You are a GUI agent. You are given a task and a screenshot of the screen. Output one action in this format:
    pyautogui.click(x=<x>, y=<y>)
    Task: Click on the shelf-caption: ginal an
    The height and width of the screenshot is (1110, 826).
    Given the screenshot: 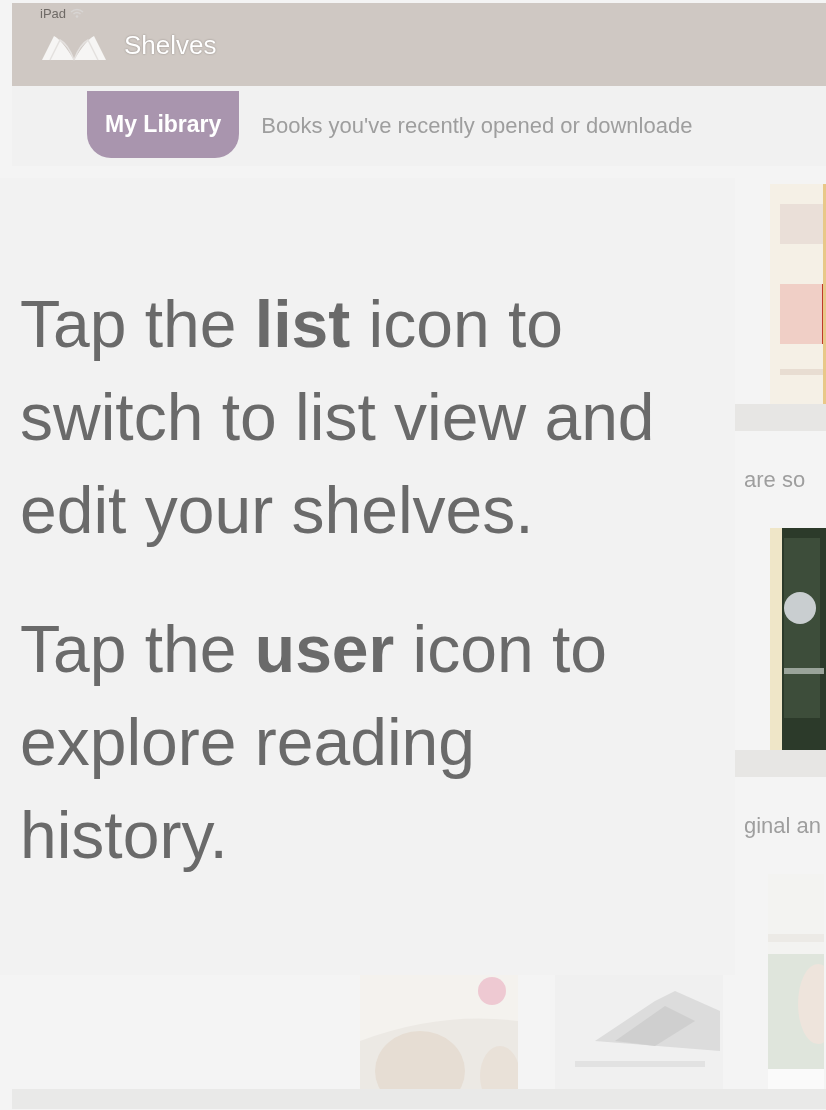 What is the action you would take?
    pyautogui.click(x=783, y=825)
    